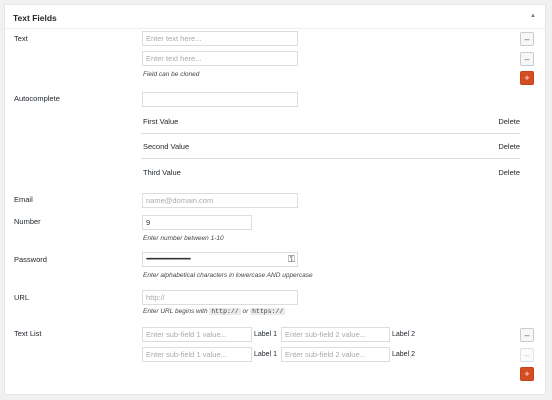 Image resolution: width=552 pixels, height=400 pixels. Describe the element at coordinates (220, 297) in the screenshot. I see `url-field` at that location.